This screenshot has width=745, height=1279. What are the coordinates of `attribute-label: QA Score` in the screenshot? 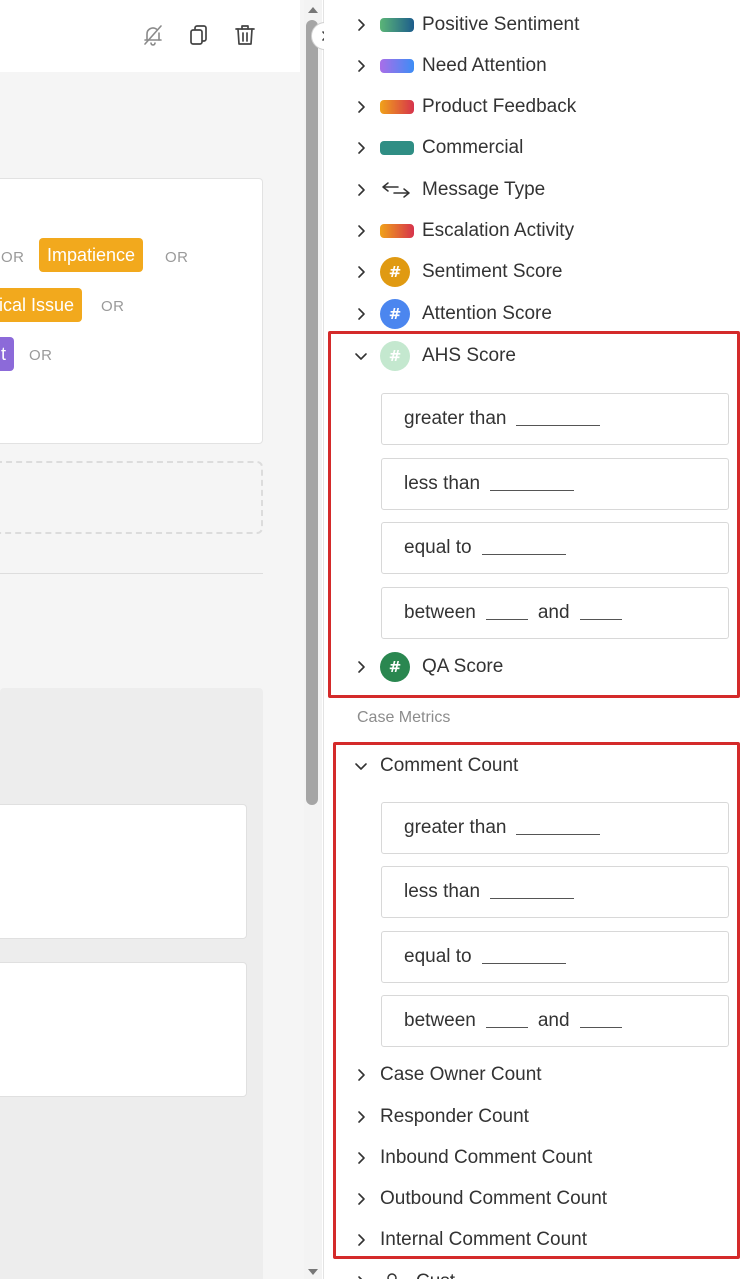 It's located at (463, 666).